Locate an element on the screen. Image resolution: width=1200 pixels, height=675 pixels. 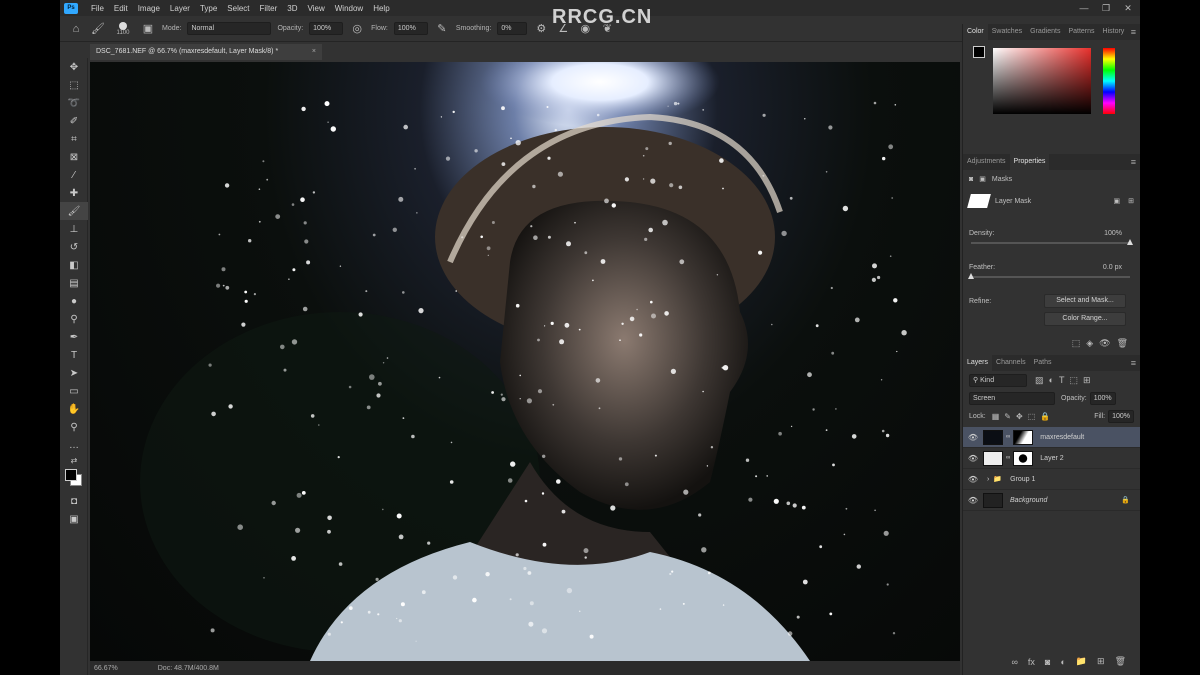
hue-slider is located at coordinates (1109, 81).